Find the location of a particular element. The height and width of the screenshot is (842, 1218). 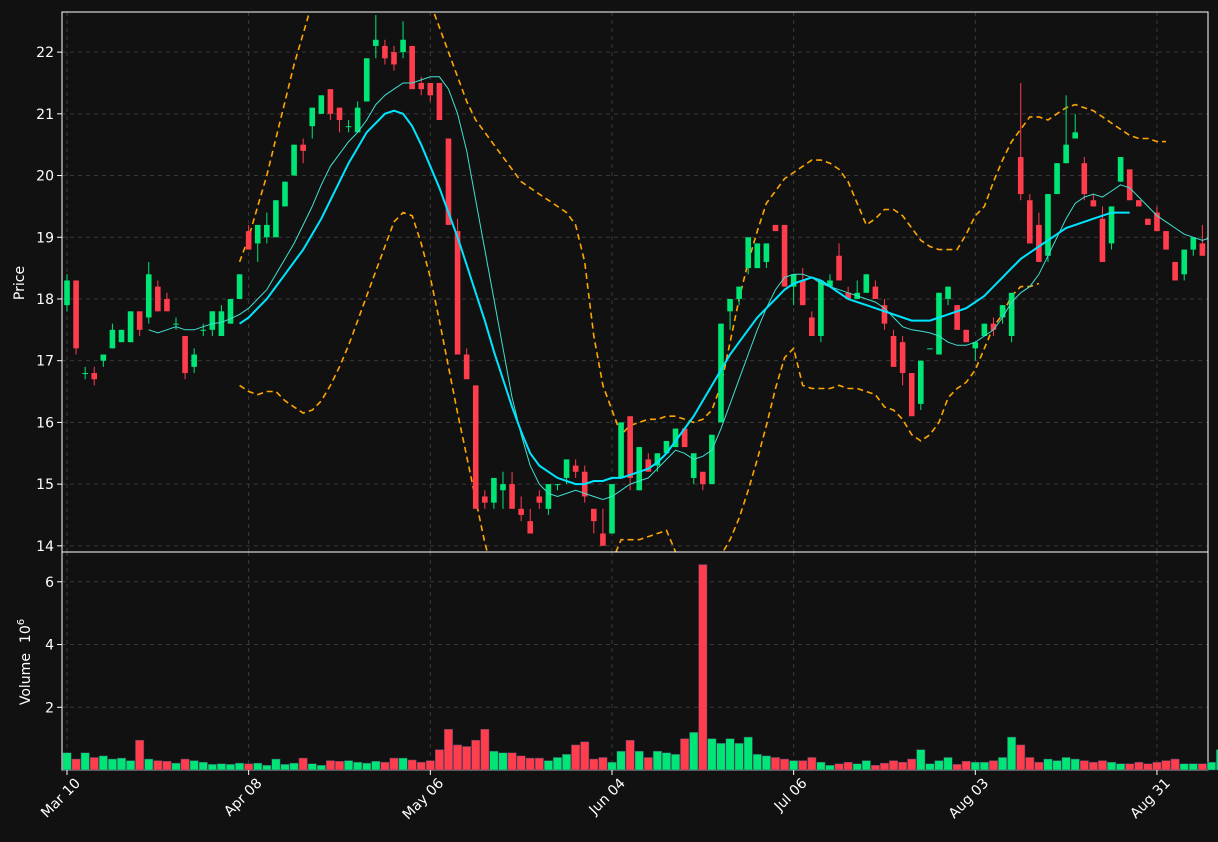

price-tick-label: 21 is located at coordinates (45, 115).